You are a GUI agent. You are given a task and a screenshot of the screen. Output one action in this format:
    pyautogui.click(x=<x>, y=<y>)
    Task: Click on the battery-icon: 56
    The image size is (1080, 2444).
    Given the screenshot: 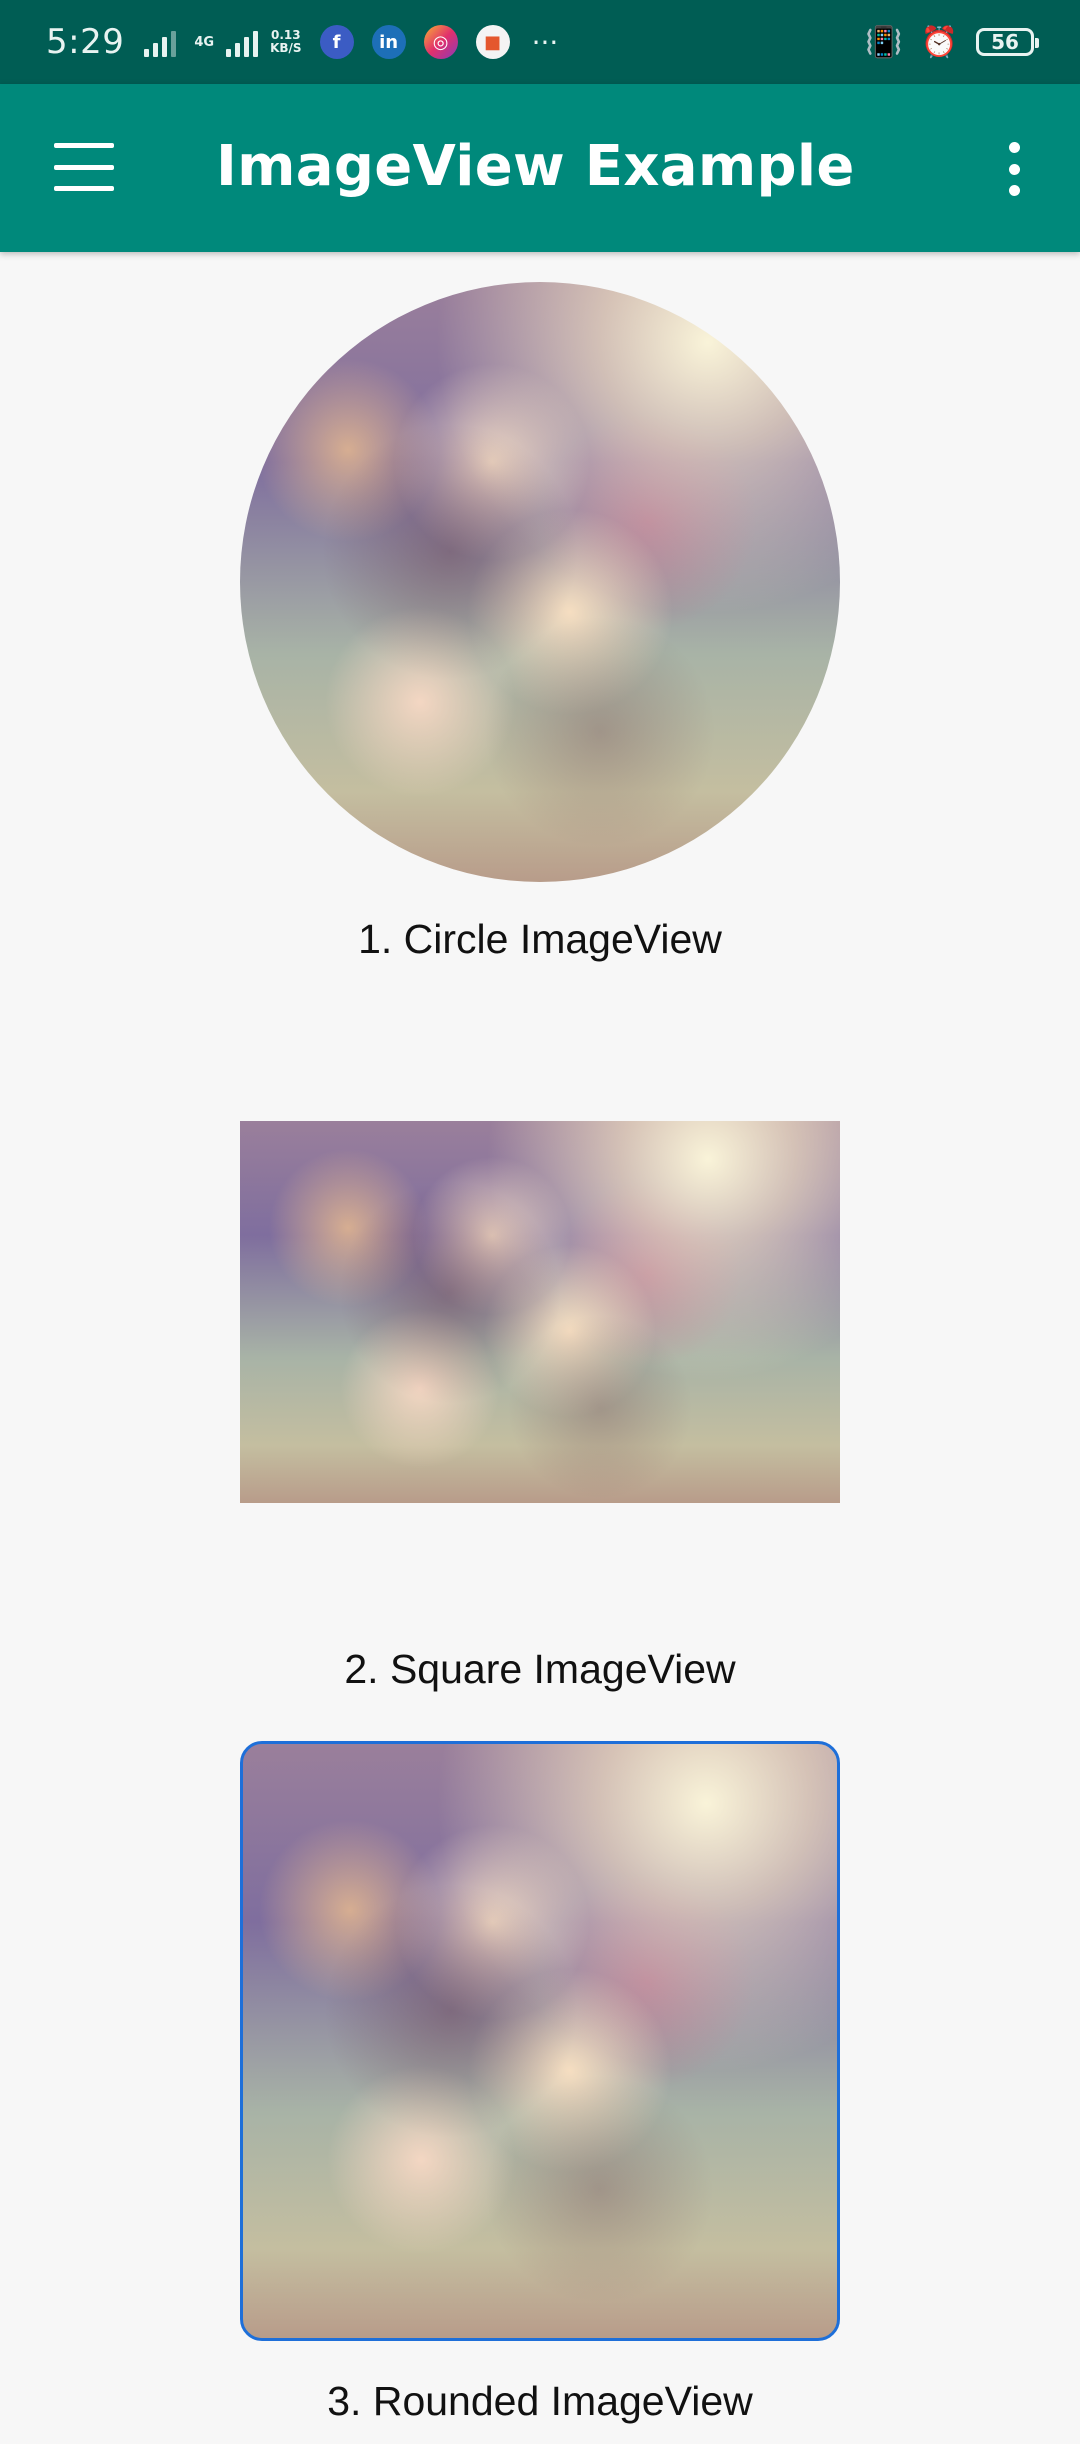 What is the action you would take?
    pyautogui.click(x=1007, y=42)
    